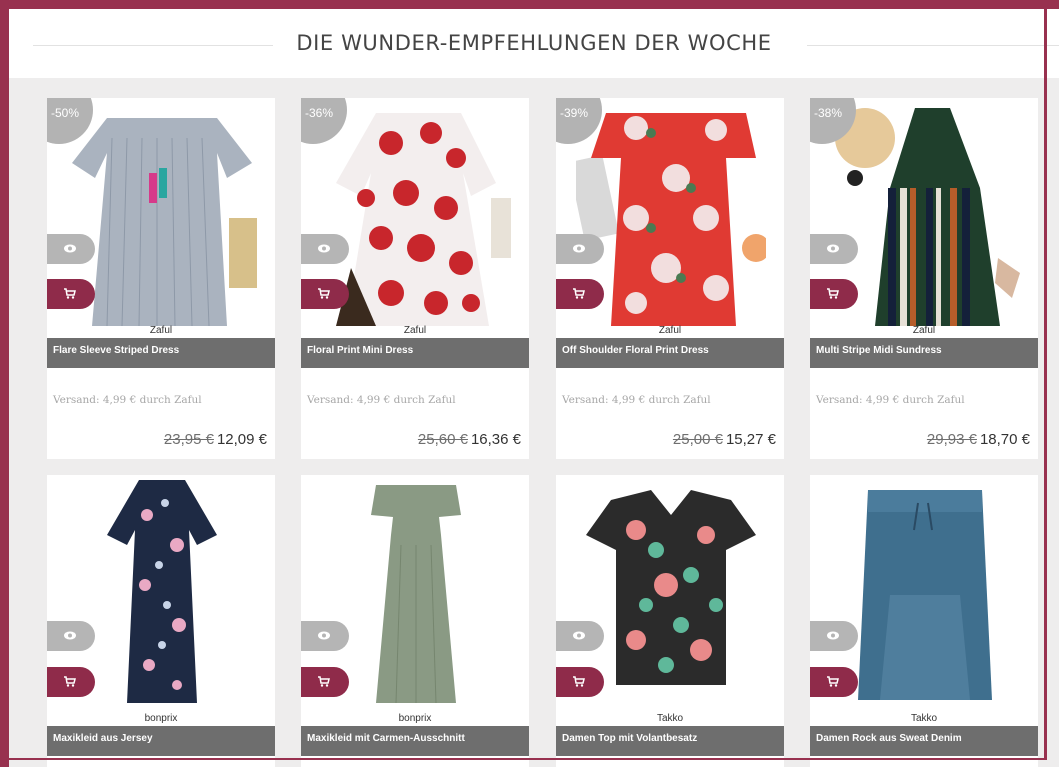  What do you see at coordinates (495, 439) in the screenshot?
I see `current-price: 16,36 €` at bounding box center [495, 439].